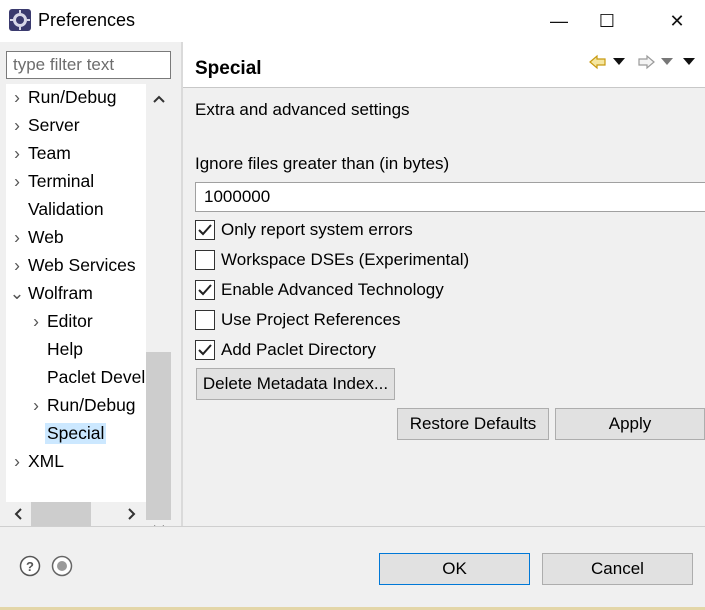 Image resolution: width=705 pixels, height=610 pixels. Describe the element at coordinates (101, 376) in the screenshot. I see `tree-item-label: Paclet Develo` at that location.